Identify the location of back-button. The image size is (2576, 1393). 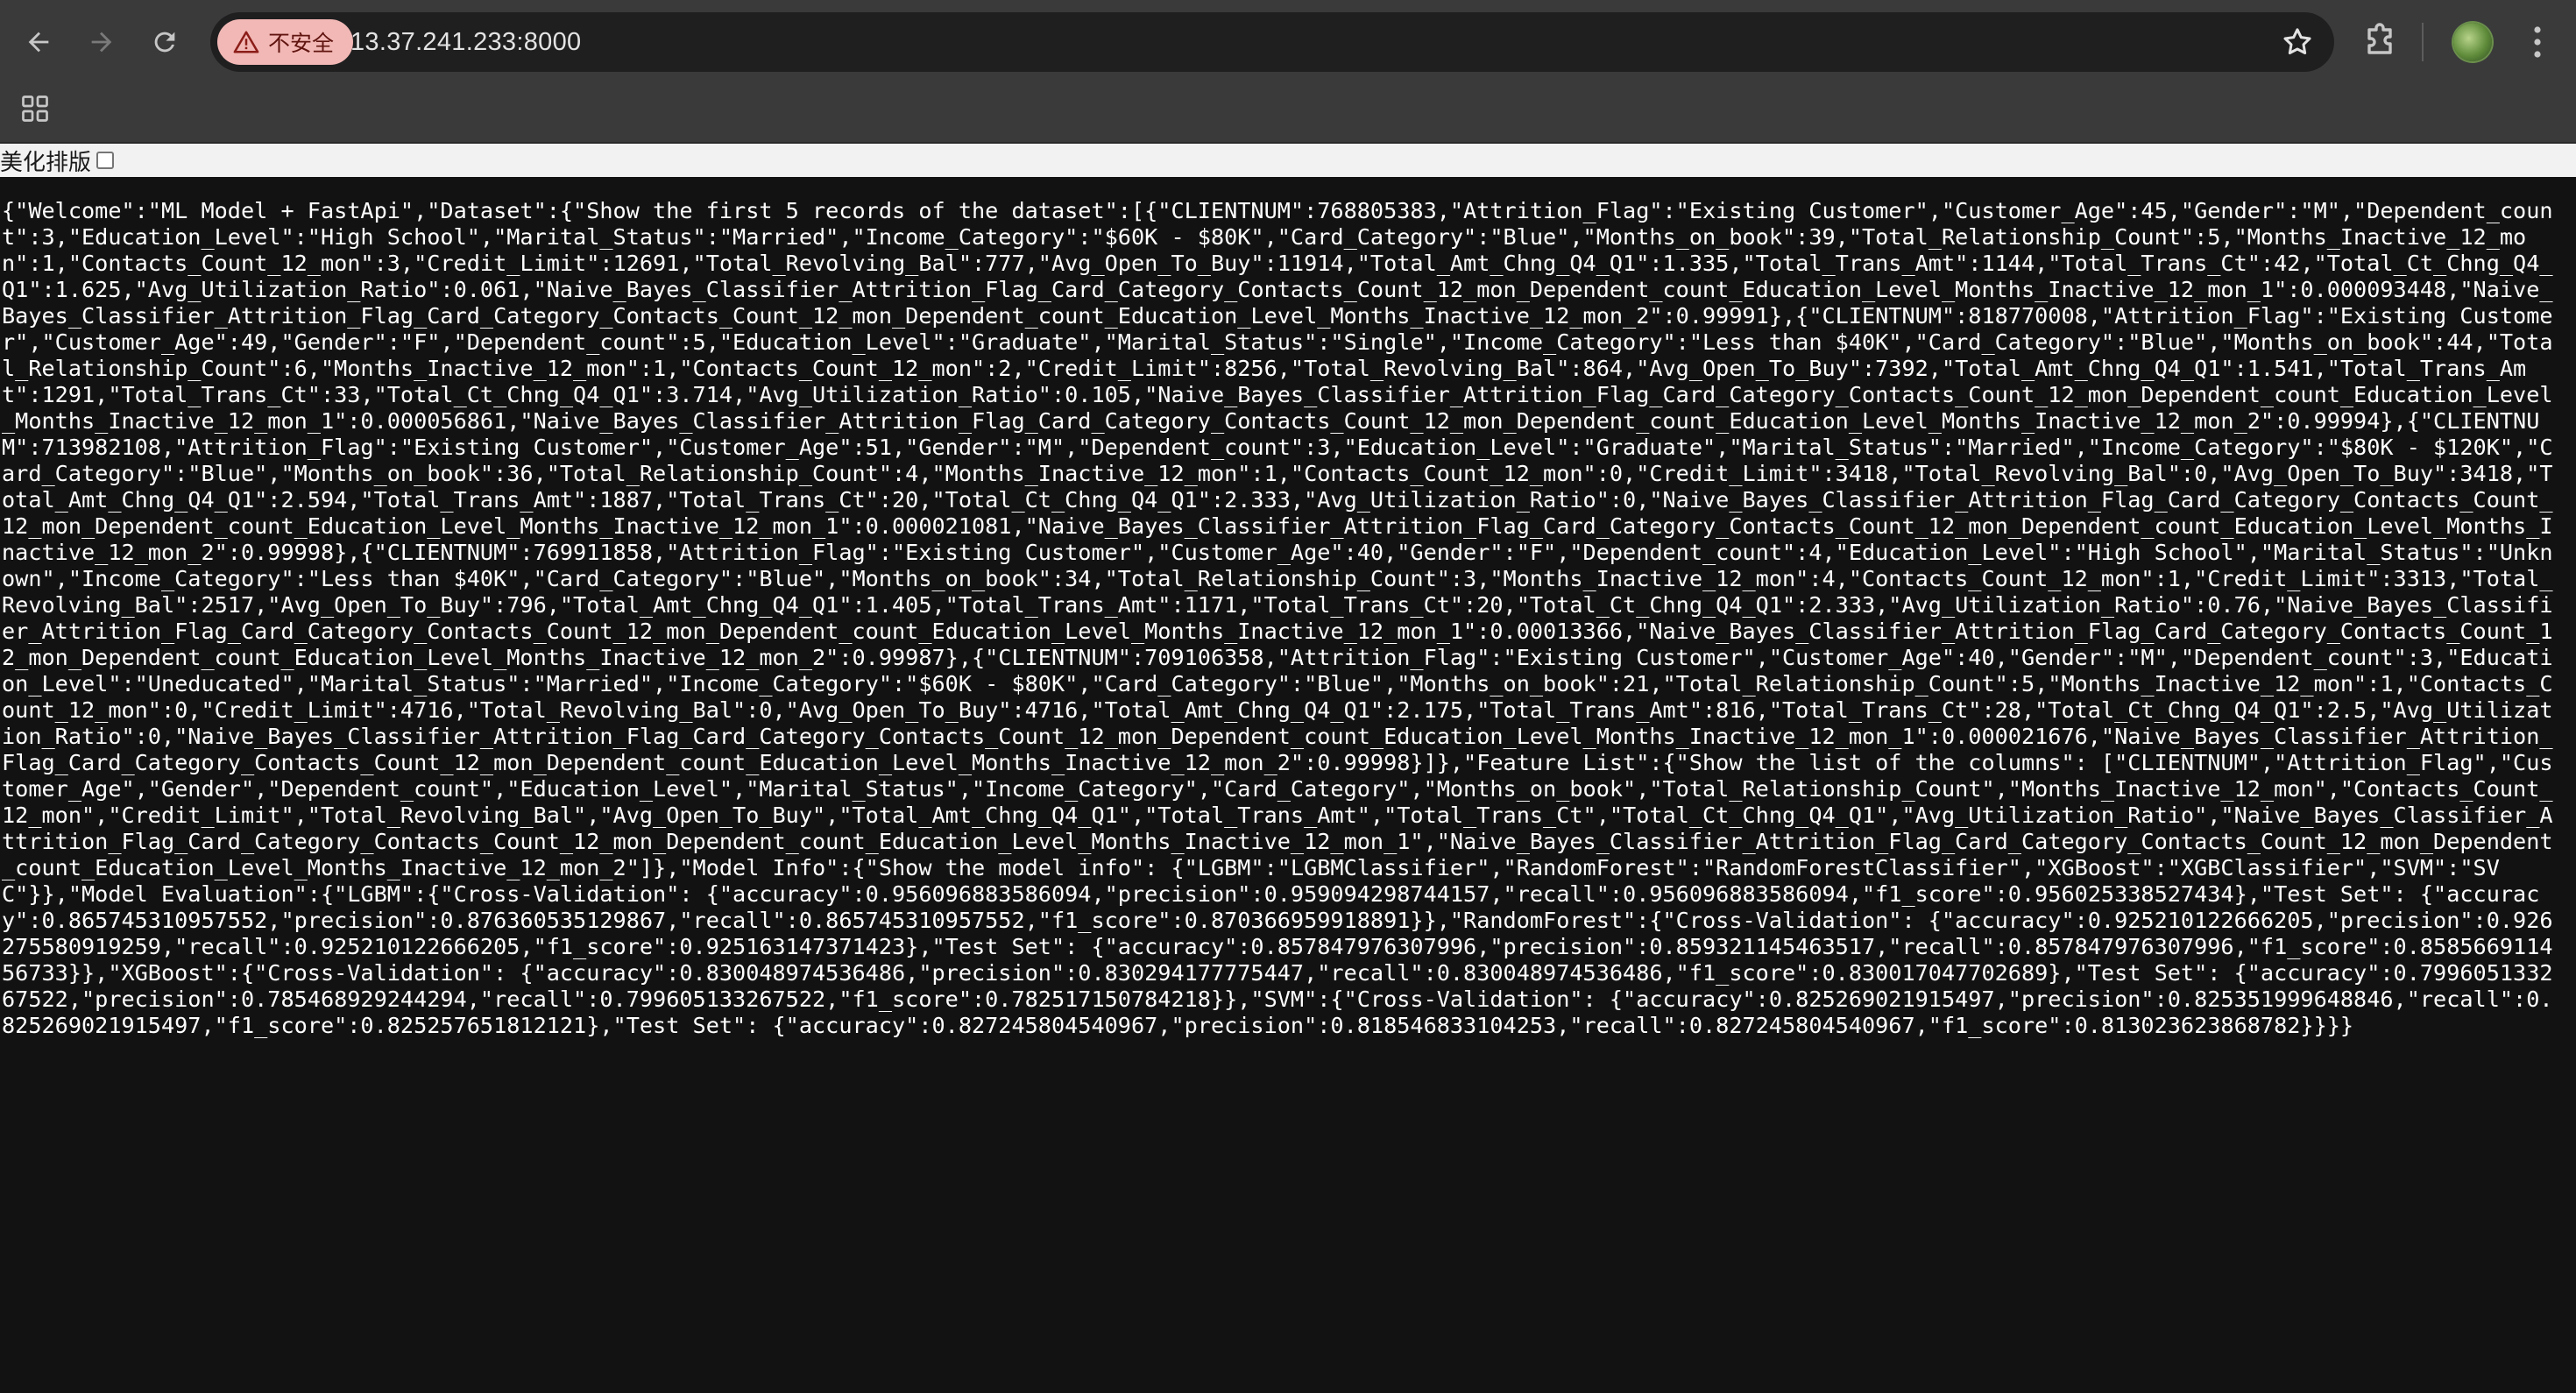
(38, 42).